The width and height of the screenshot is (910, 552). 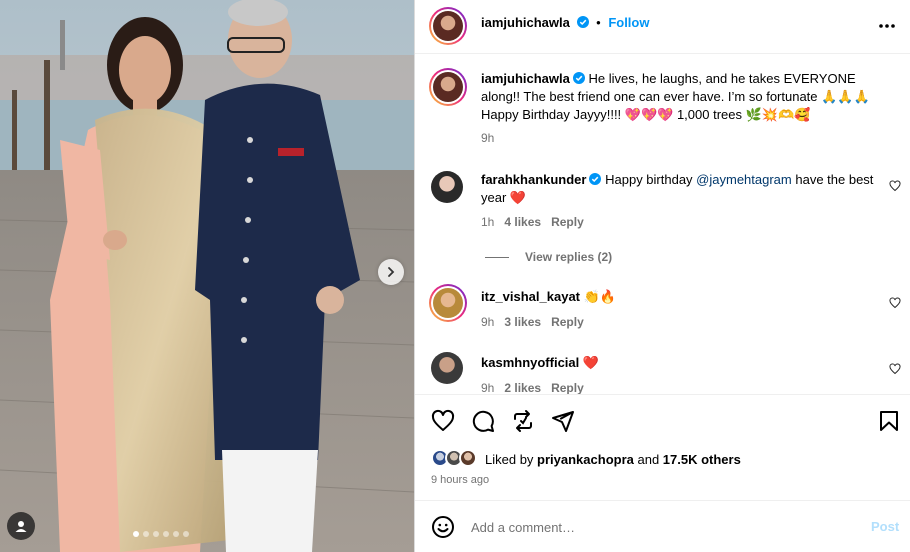 I want to click on add-comment-bar: Post, so click(x=662, y=526).